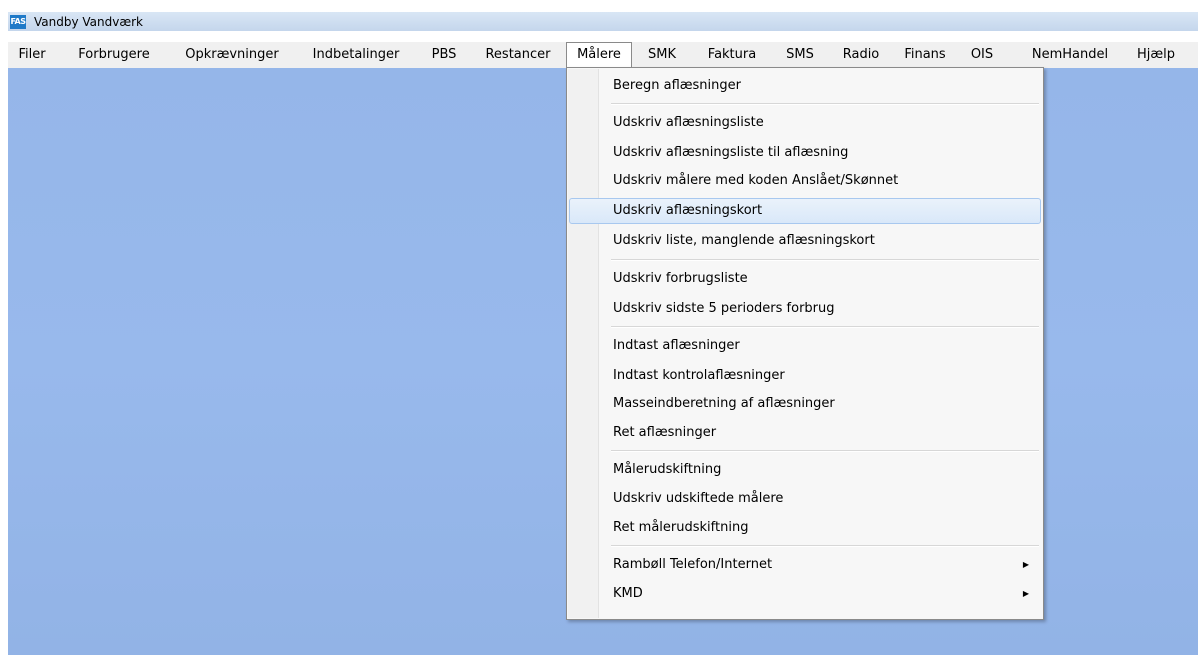 Image resolution: width=1198 pixels, height=655 pixels. I want to click on menu-item-indtast-kontrolaflaesninger: Indtast kontrolaflæsninger, so click(805, 376).